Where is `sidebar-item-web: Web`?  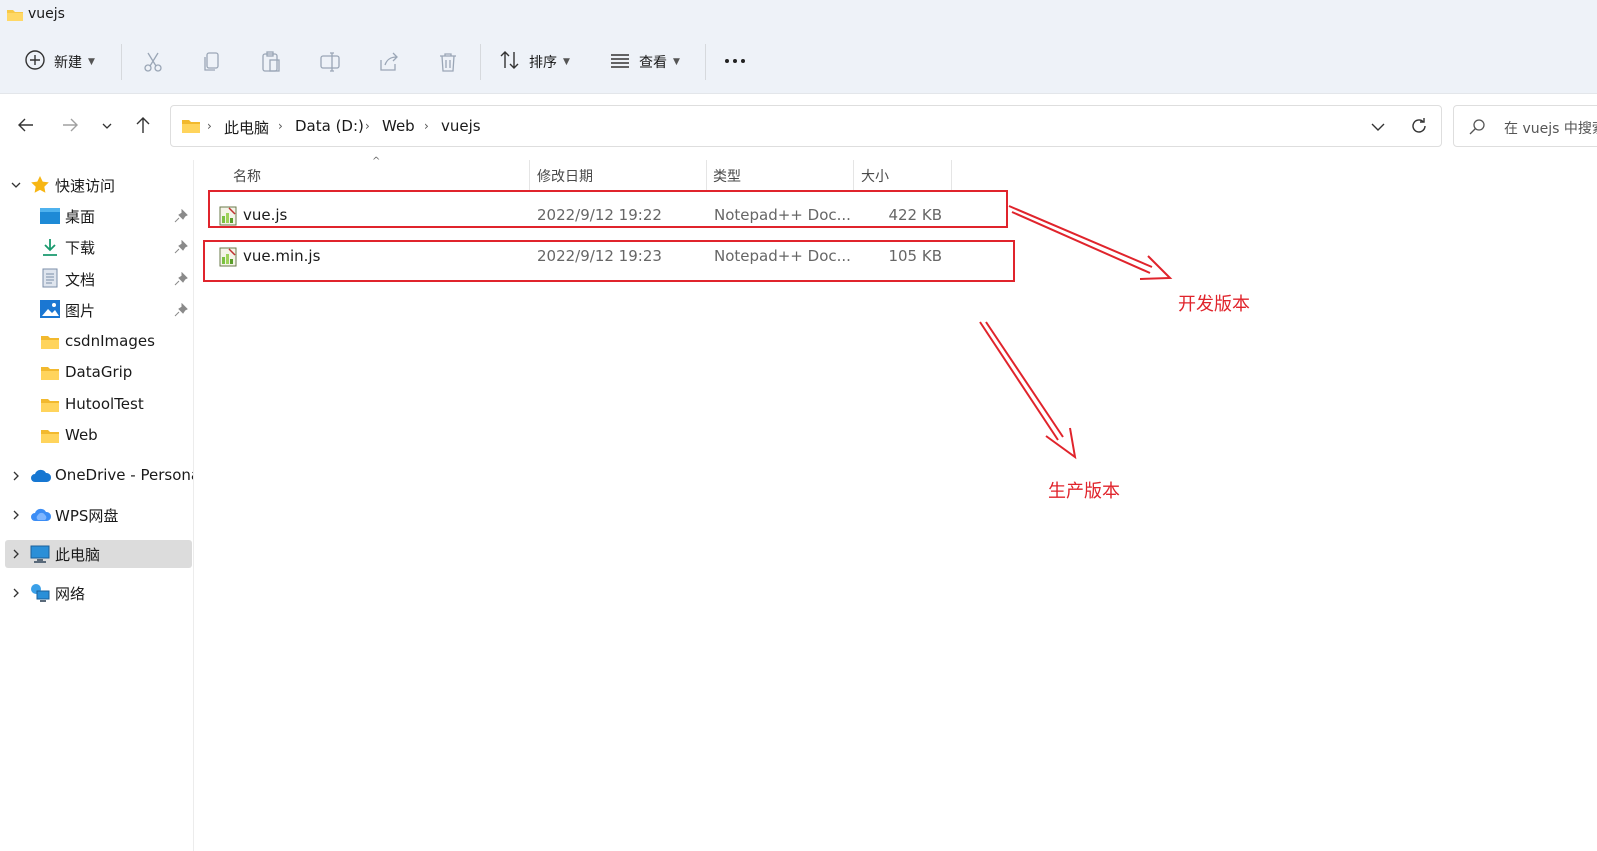
sidebar-item-web: Web is located at coordinates (96, 436).